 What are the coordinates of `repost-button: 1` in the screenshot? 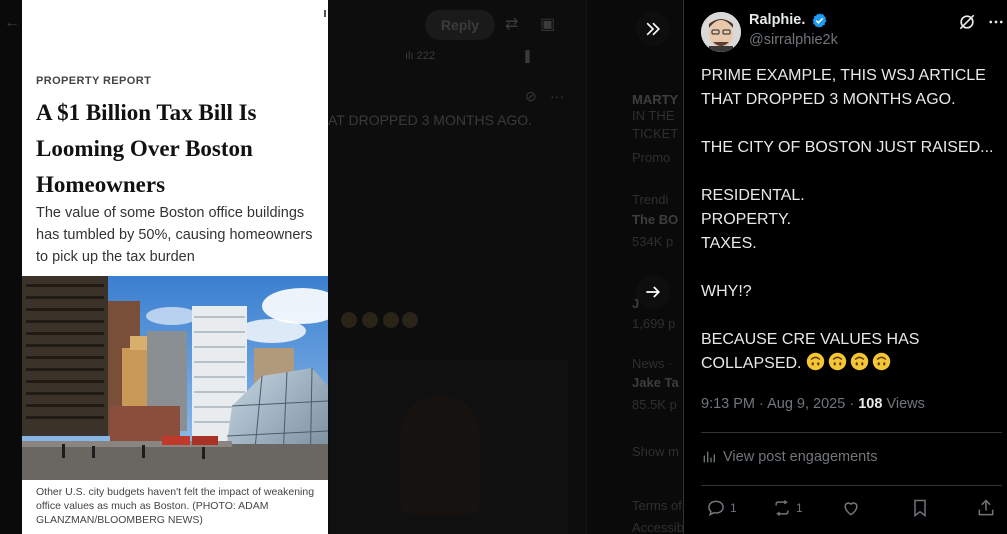 It's located at (787, 508).